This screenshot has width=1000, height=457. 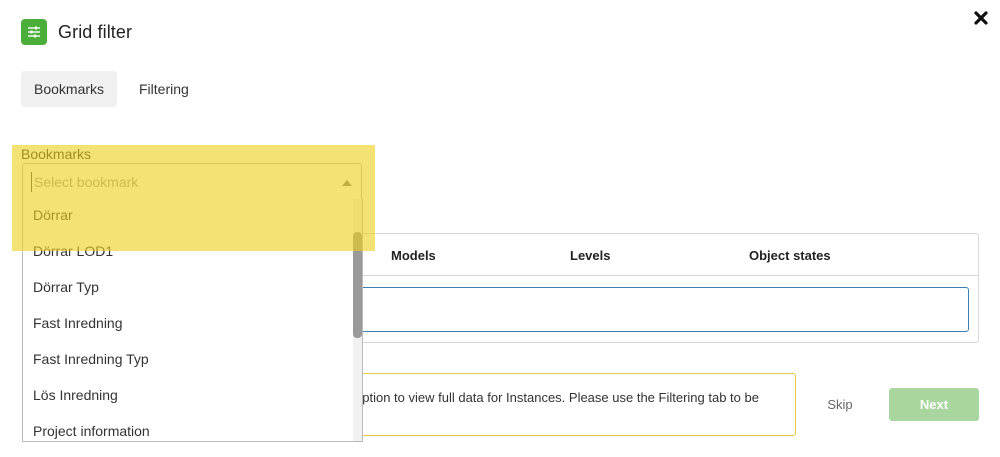 I want to click on bookmarks-label: Bookmarks, so click(x=56, y=154).